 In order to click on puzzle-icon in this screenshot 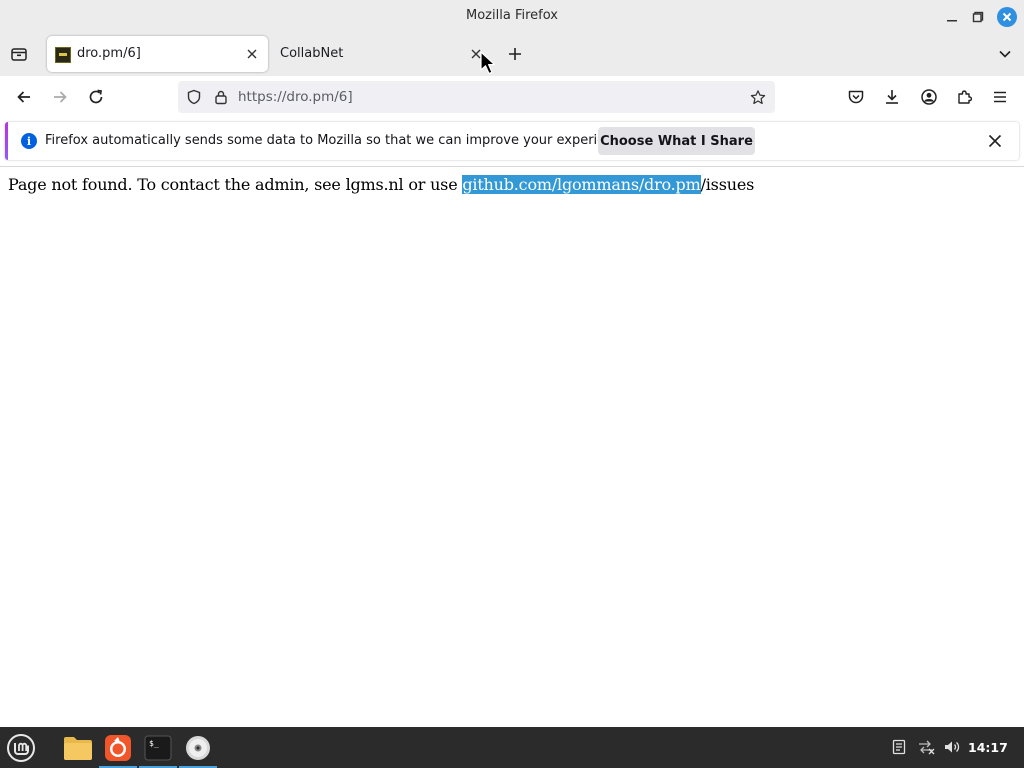, I will do `click(965, 97)`.